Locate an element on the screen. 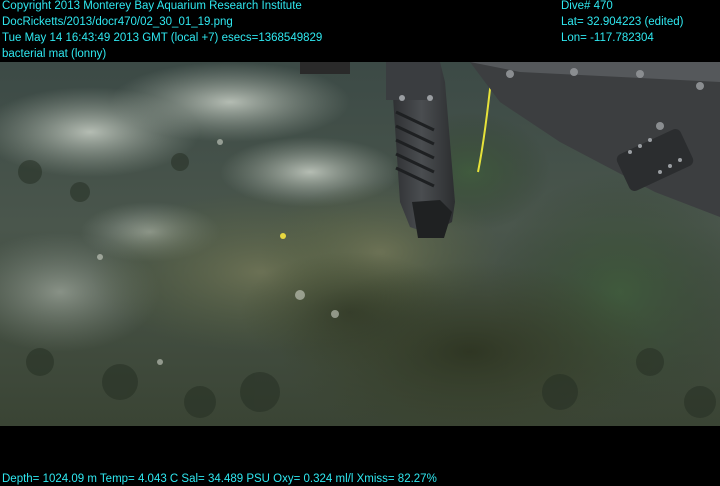 The image size is (720, 486). longitude-text: Lon= -117.782304 is located at coordinates (607, 38).